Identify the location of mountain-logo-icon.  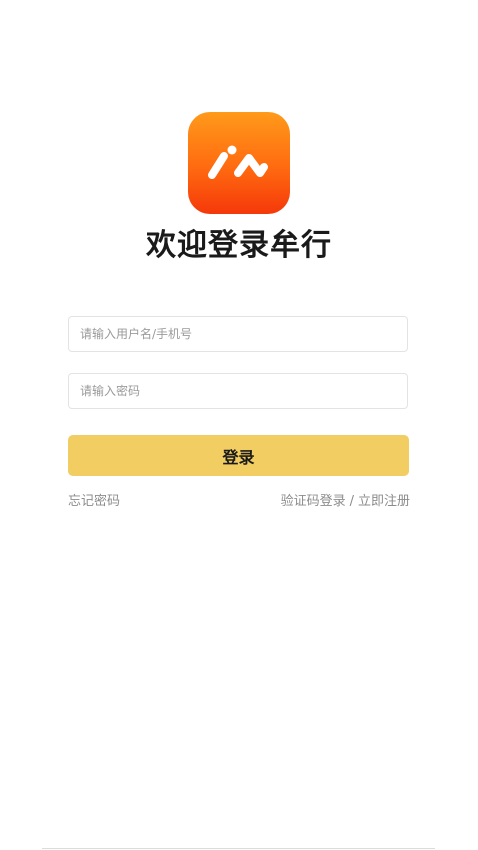
(238, 162).